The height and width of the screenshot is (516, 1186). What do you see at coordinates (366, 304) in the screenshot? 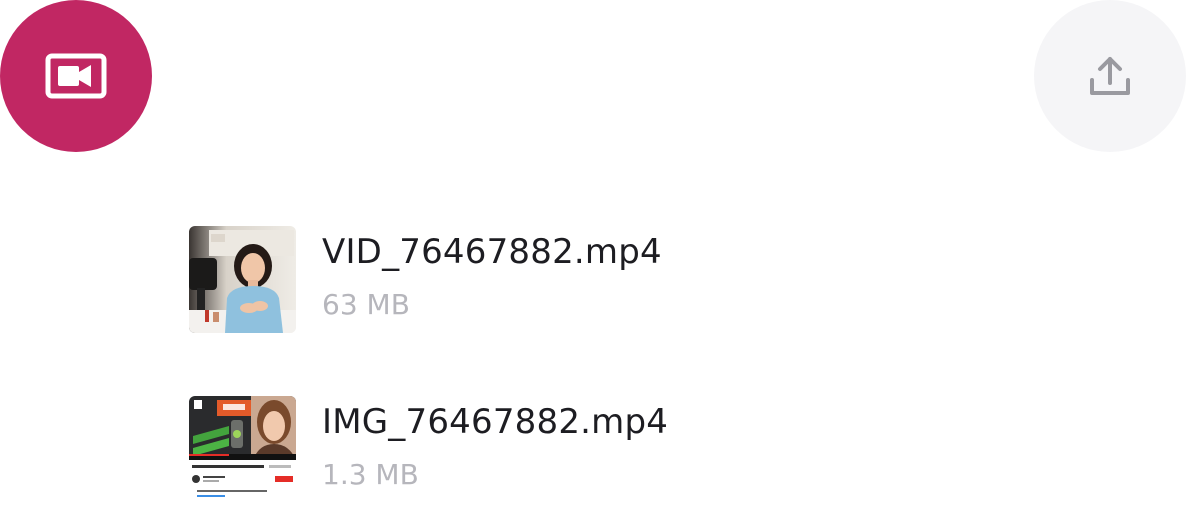
I see `file-size: 63 MB` at bounding box center [366, 304].